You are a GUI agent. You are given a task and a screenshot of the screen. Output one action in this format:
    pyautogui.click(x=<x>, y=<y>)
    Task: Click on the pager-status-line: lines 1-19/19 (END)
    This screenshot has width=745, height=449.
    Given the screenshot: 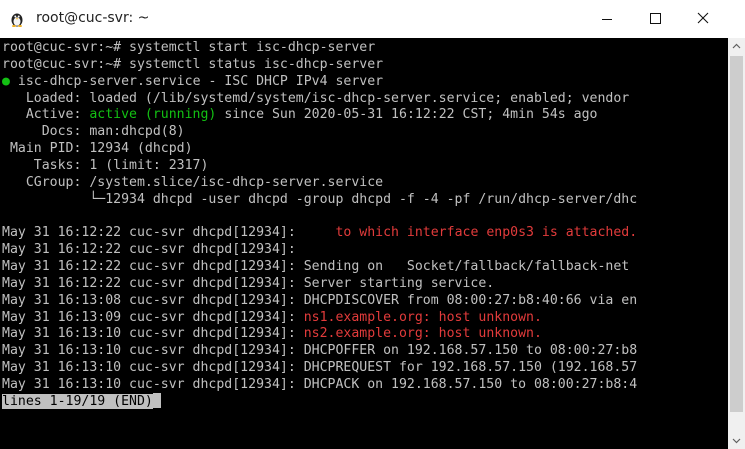 What is the action you would take?
    pyautogui.click(x=81, y=401)
    